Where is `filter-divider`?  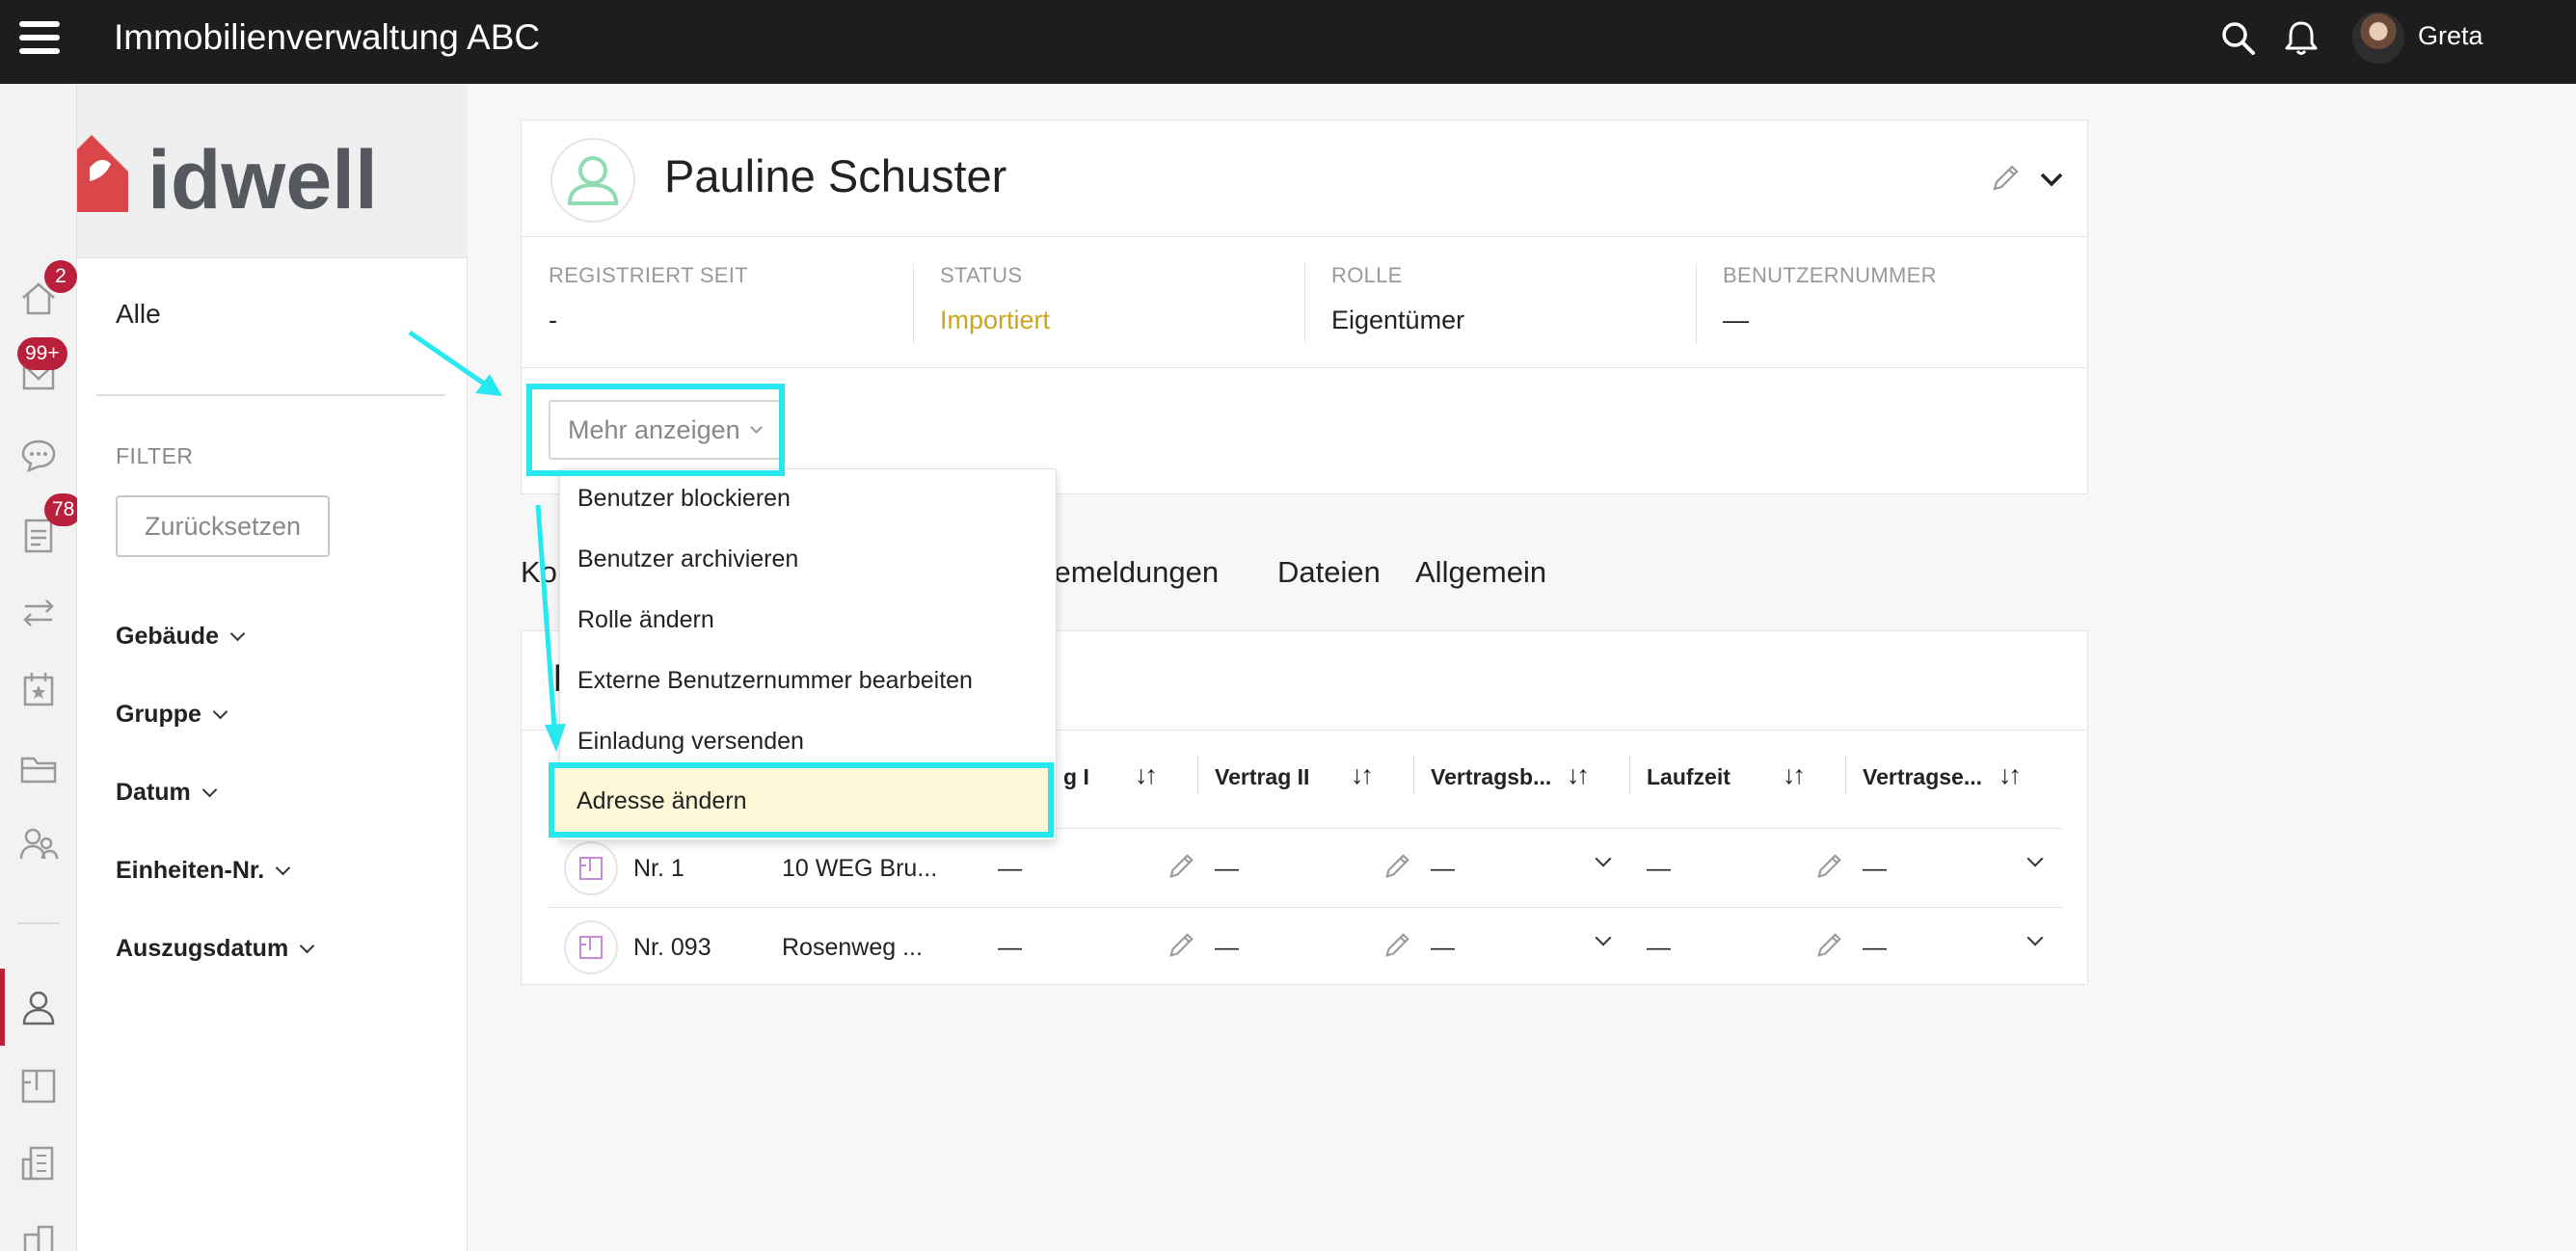
filter-divider is located at coordinates (271, 395).